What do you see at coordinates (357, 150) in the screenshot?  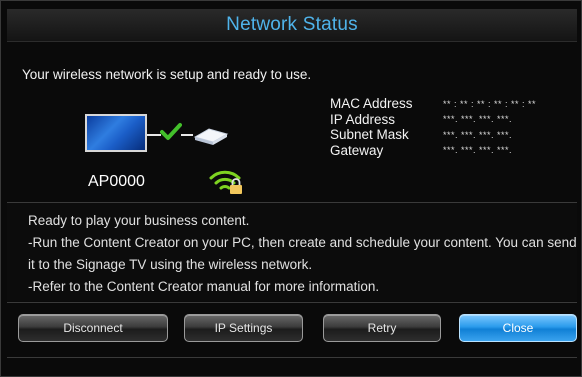 I see `gateway-label: Gateway` at bounding box center [357, 150].